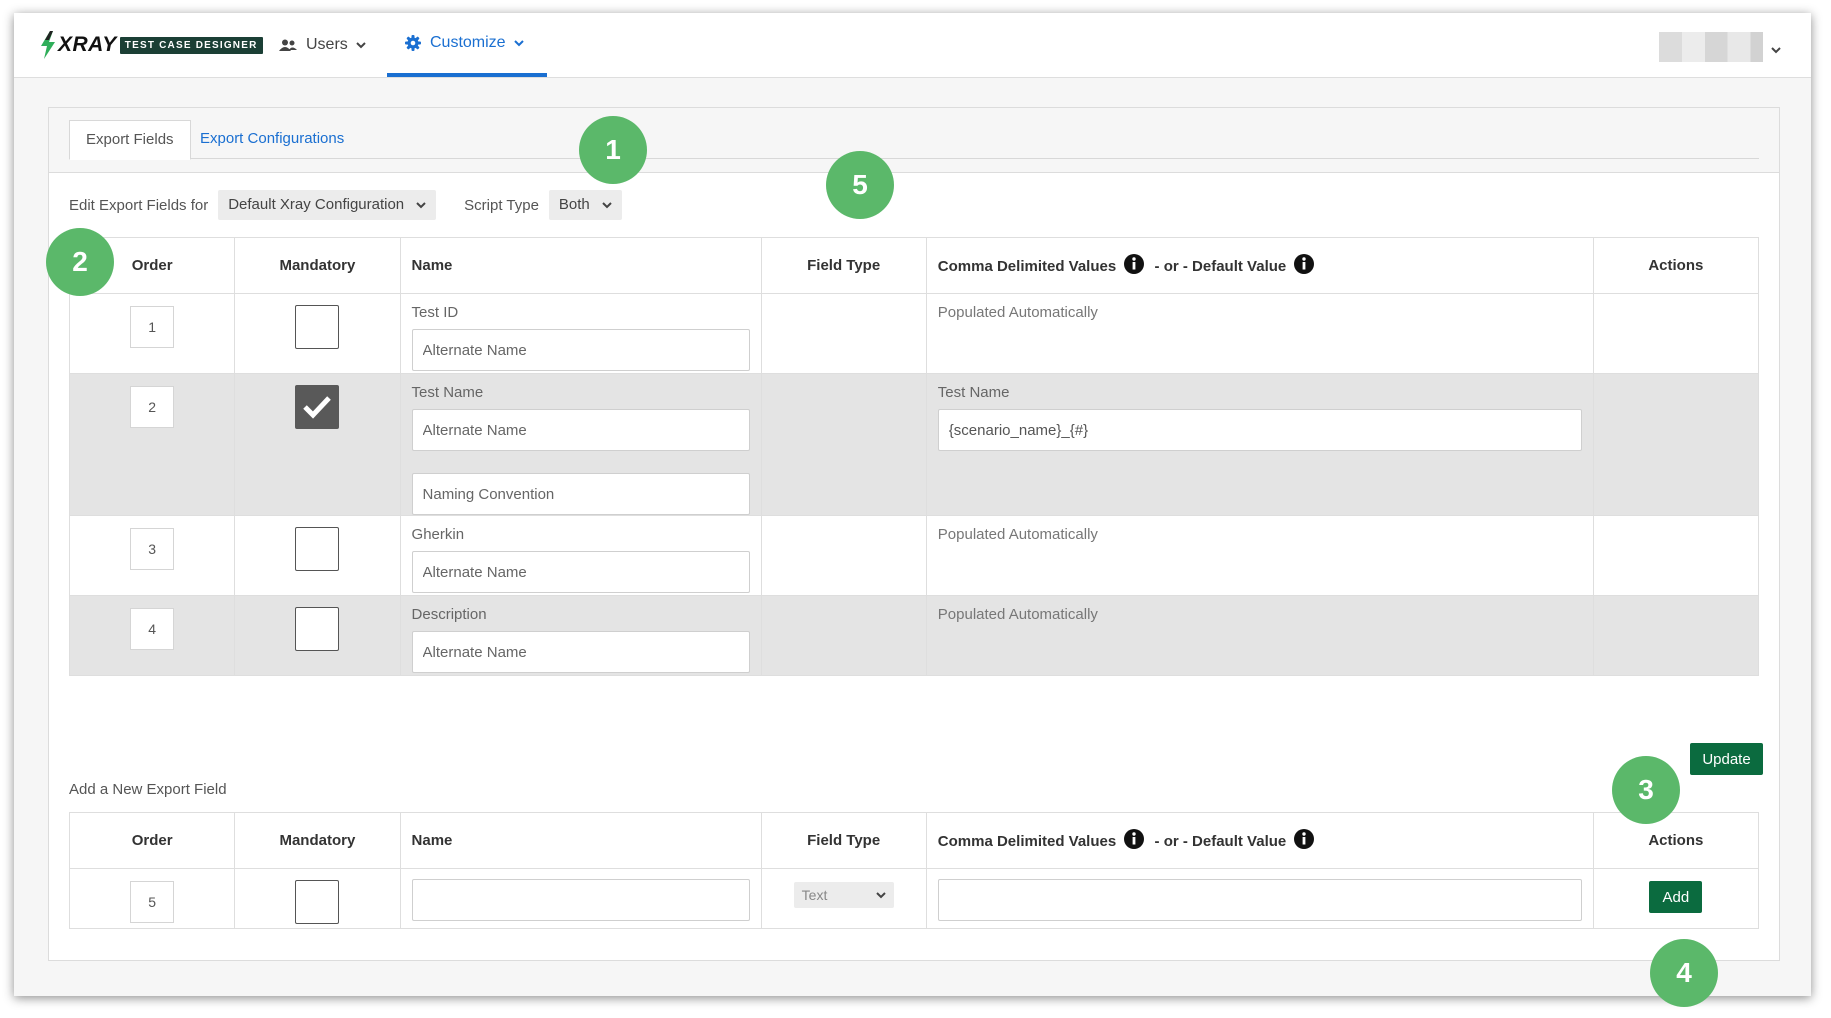  What do you see at coordinates (1711, 47) in the screenshot?
I see `user-avatar-blurred` at bounding box center [1711, 47].